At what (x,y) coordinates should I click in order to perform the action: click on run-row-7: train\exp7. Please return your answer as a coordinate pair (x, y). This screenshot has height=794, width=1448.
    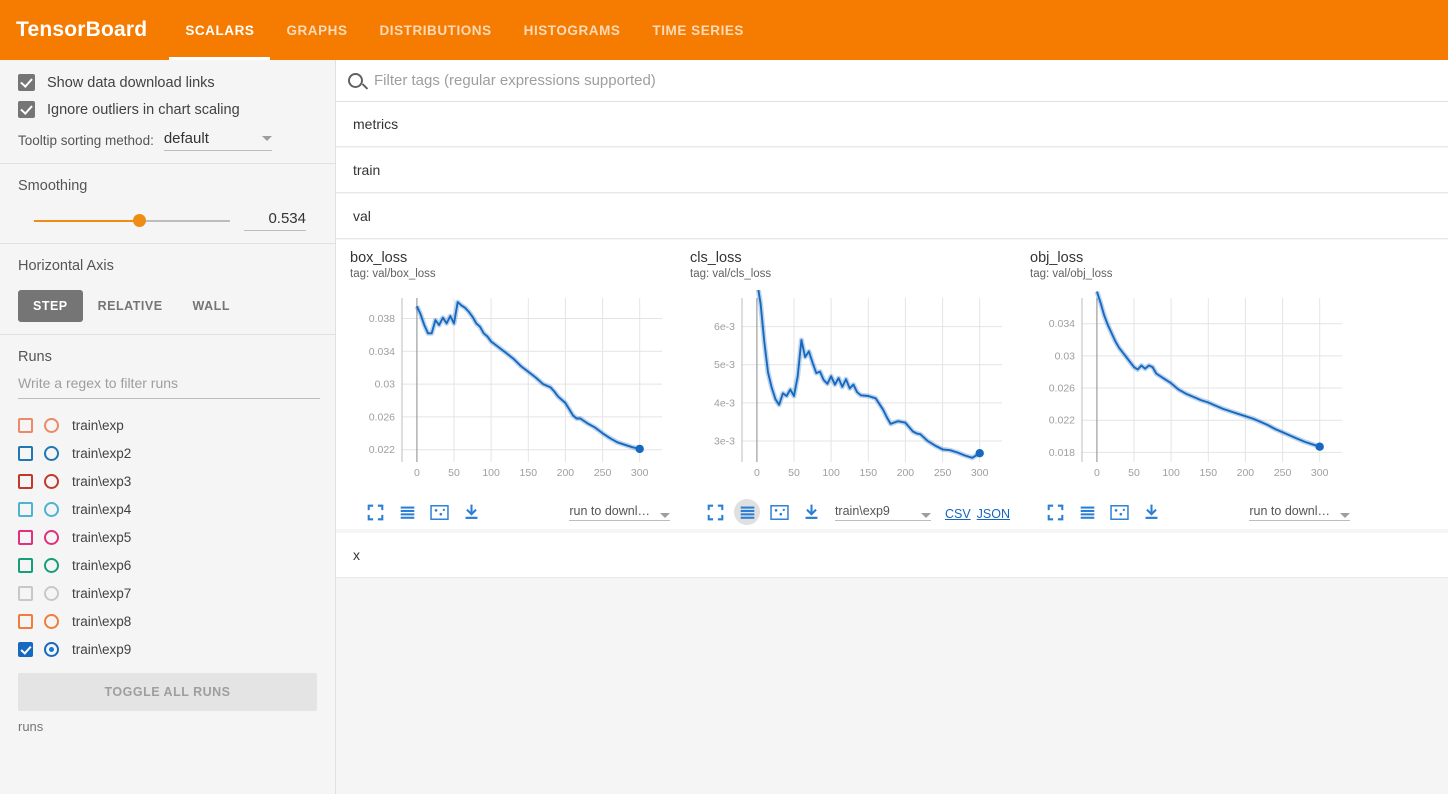
    Looking at the image, I should click on (167, 593).